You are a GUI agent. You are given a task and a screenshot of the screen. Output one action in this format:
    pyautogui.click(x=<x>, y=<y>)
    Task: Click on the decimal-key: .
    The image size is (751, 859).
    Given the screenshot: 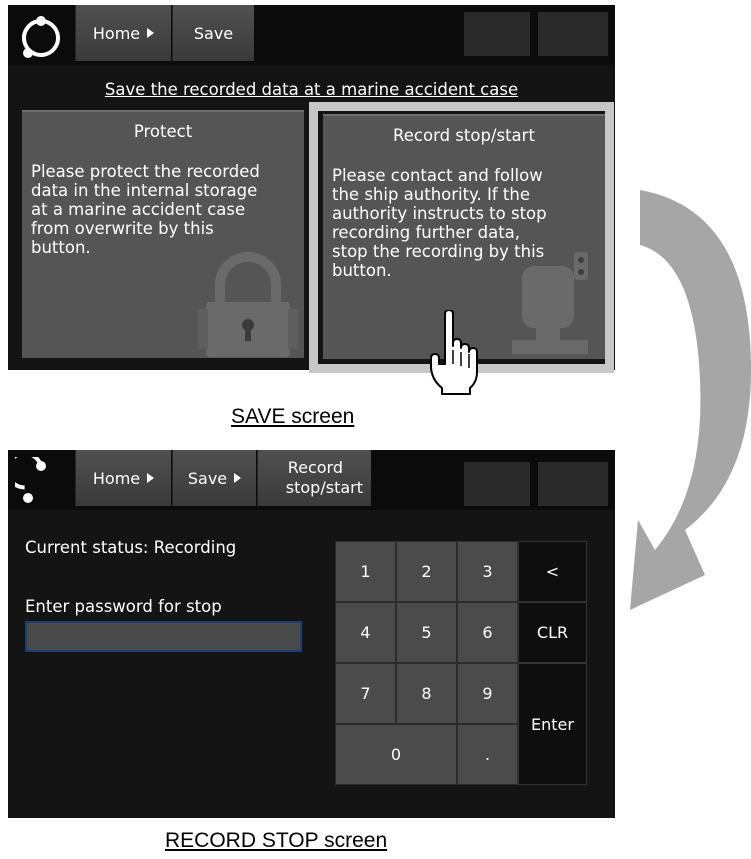 What is the action you would take?
    pyautogui.click(x=487, y=754)
    